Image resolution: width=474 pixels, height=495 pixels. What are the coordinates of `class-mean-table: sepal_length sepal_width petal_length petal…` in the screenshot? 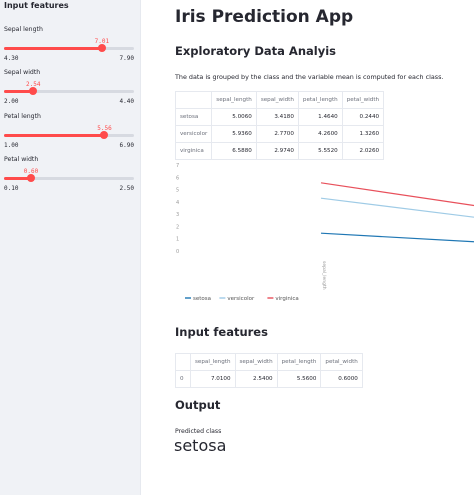 It's located at (279, 125).